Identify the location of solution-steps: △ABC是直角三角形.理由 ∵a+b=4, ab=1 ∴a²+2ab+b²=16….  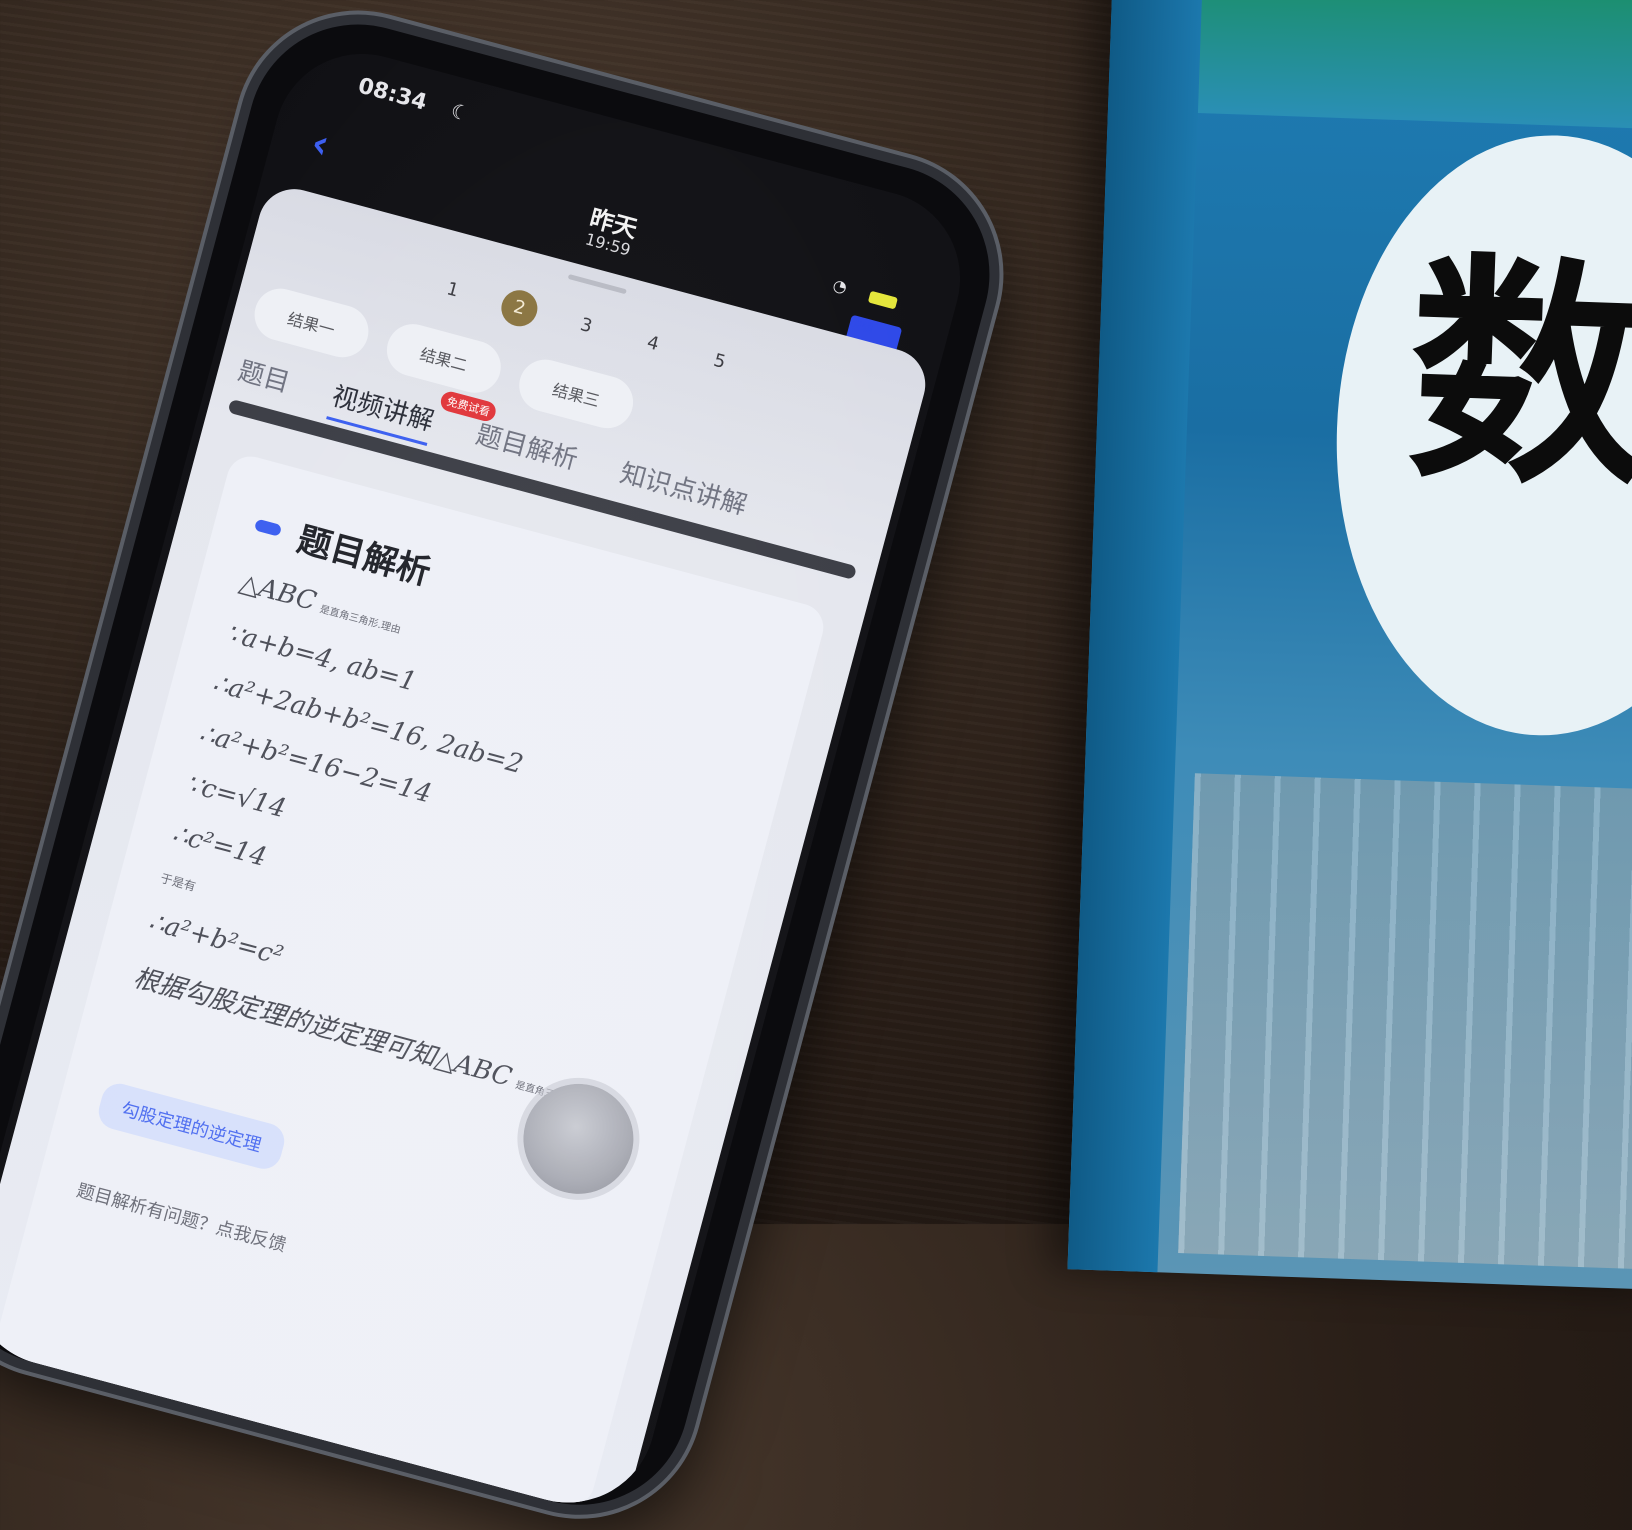
(404, 850).